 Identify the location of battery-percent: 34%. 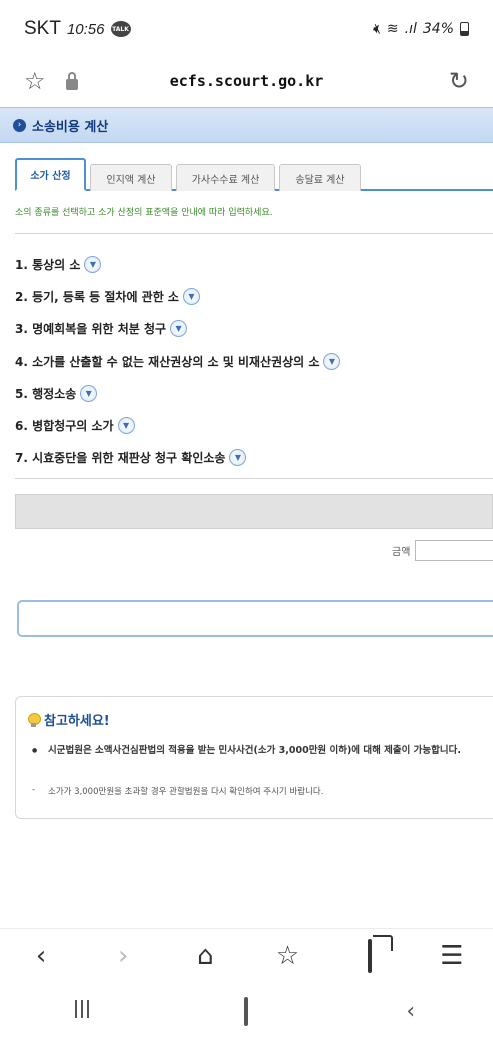
(438, 29).